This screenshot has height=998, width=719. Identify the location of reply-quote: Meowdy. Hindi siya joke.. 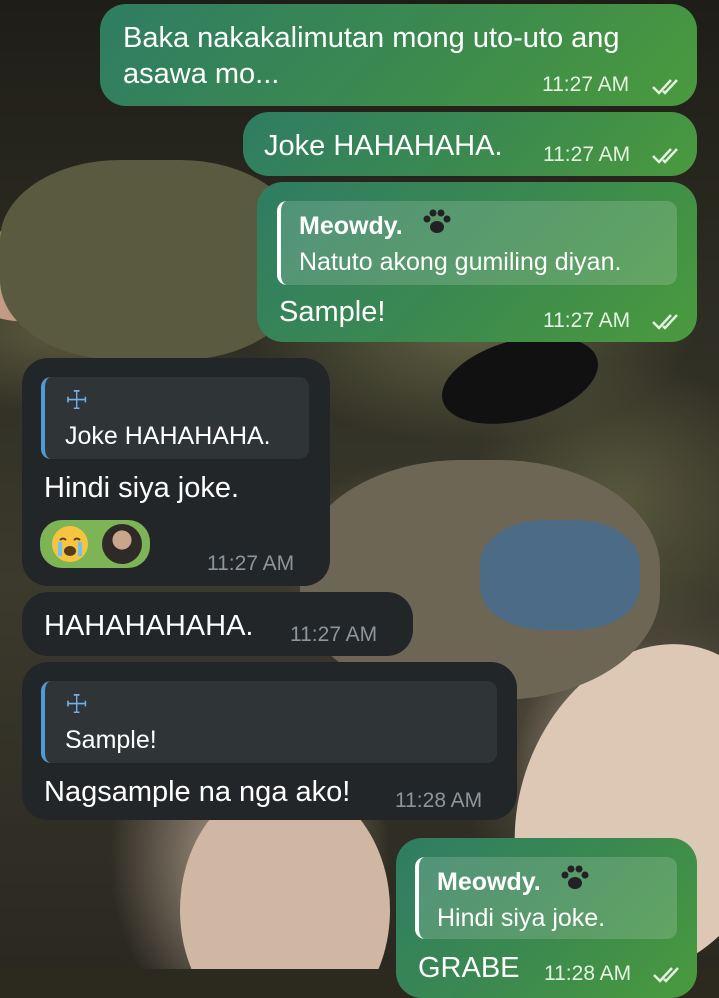
(546, 898).